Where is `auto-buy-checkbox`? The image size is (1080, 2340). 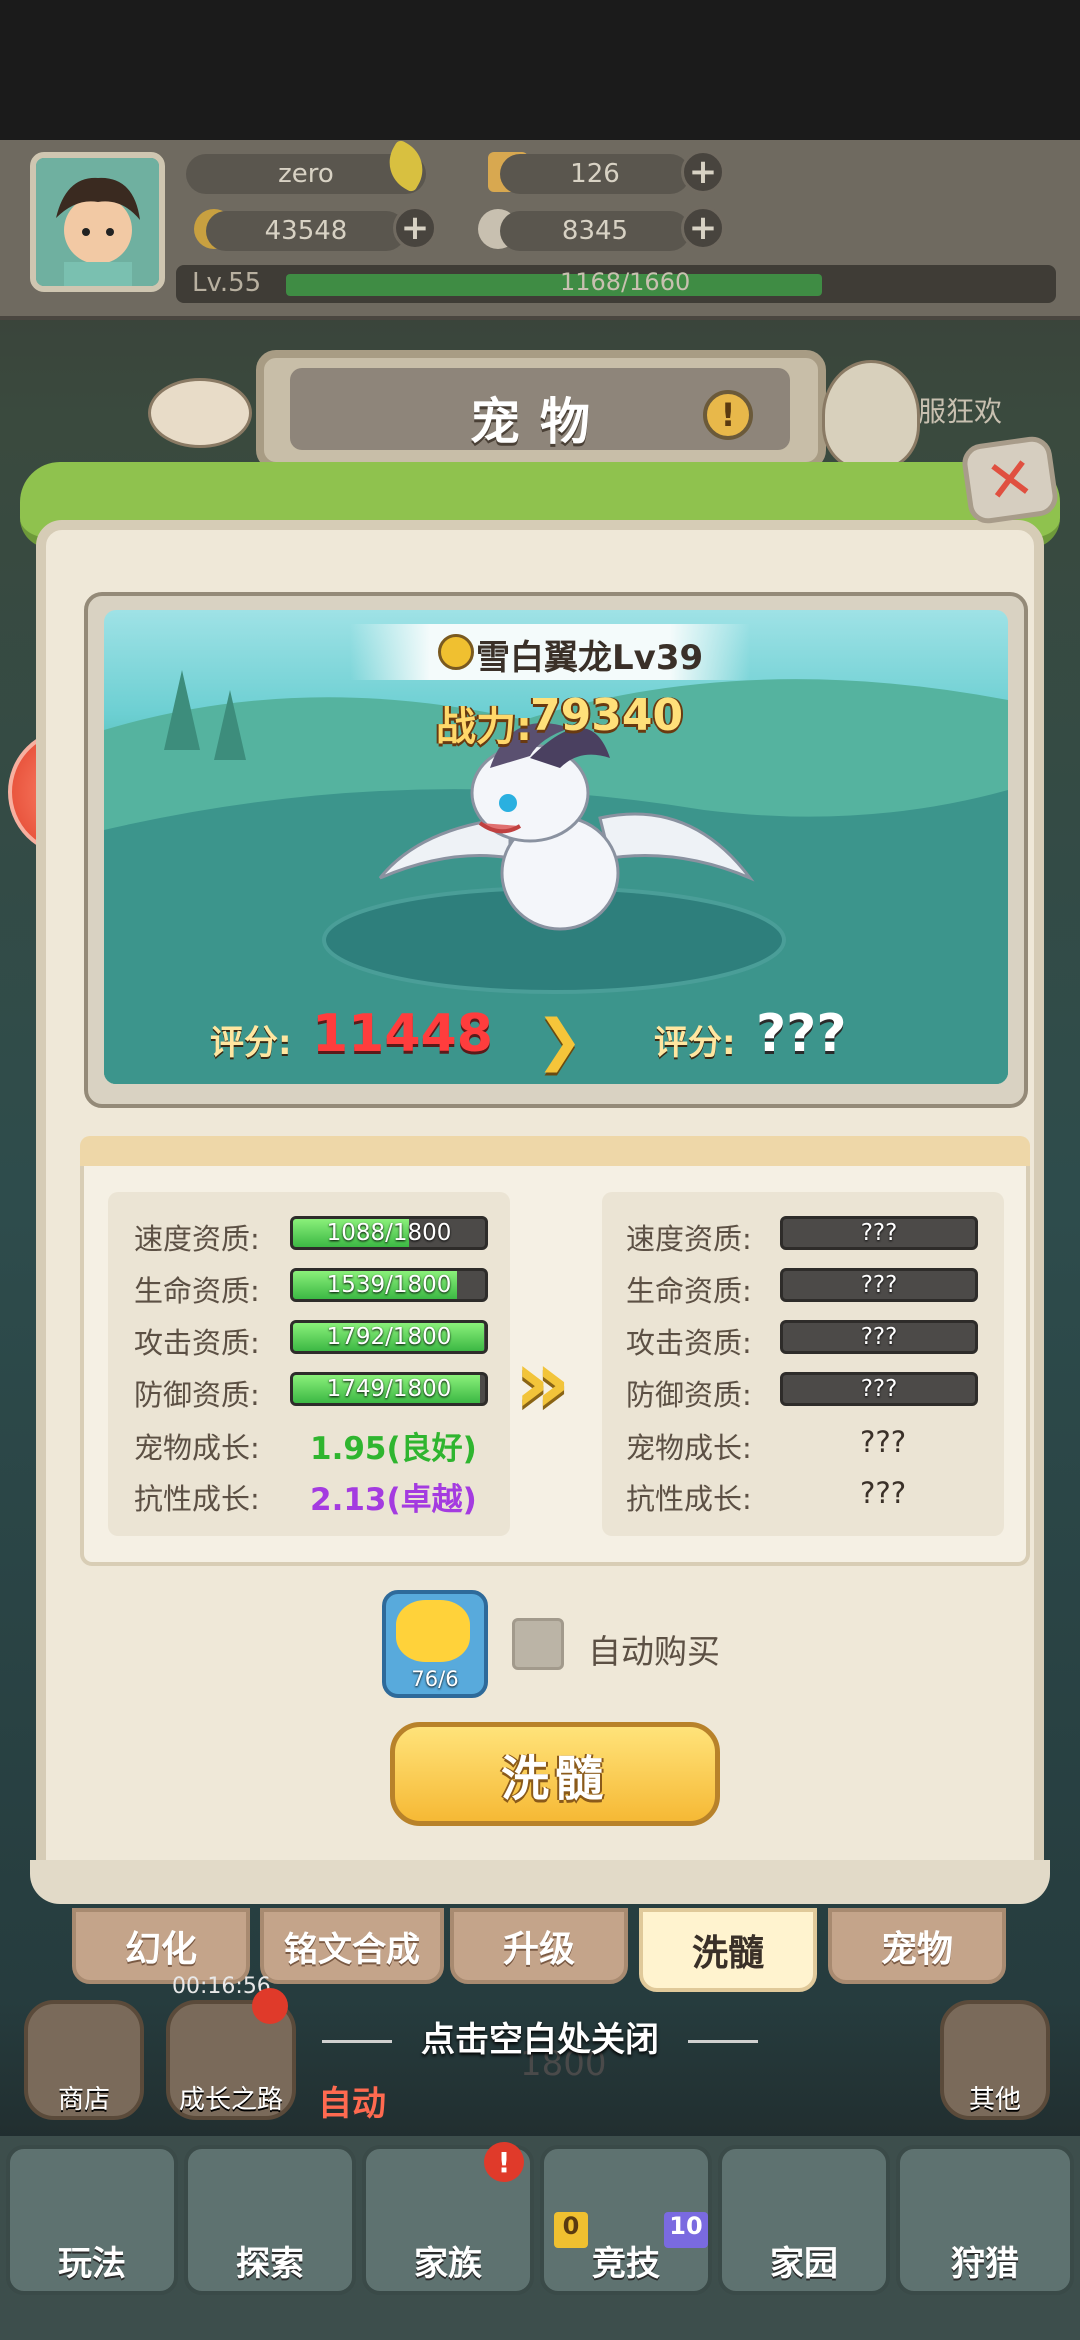 auto-buy-checkbox is located at coordinates (538, 1644).